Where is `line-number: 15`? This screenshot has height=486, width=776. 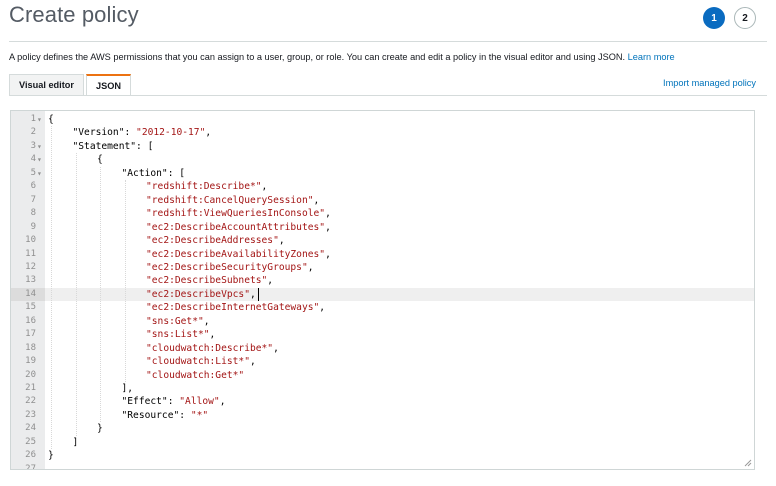
line-number: 15 is located at coordinates (30, 307).